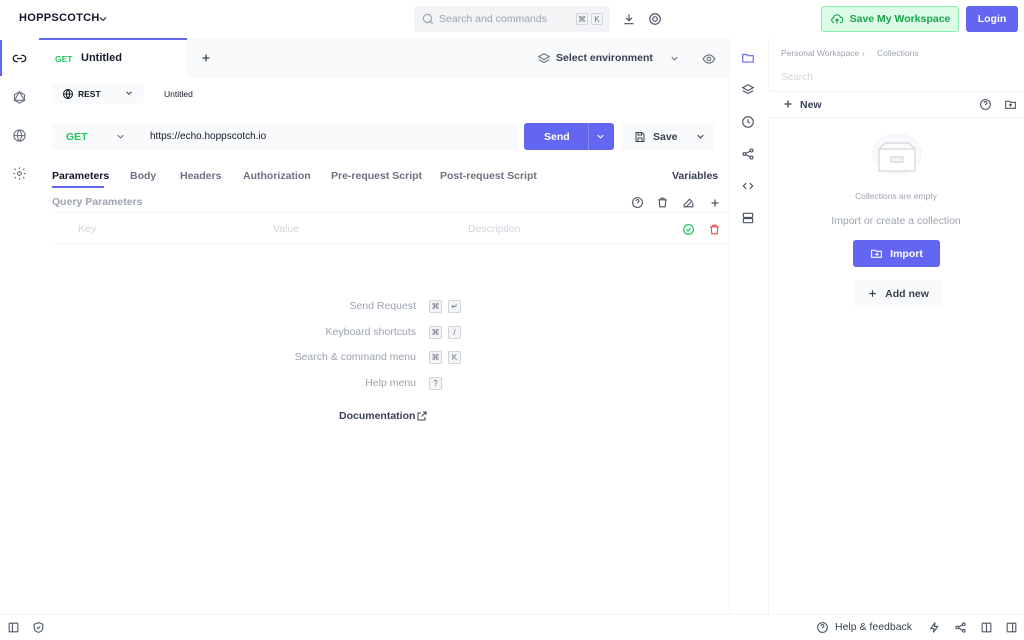 The width and height of the screenshot is (1024, 640). What do you see at coordinates (748, 58) in the screenshot?
I see `folder-icon` at bounding box center [748, 58].